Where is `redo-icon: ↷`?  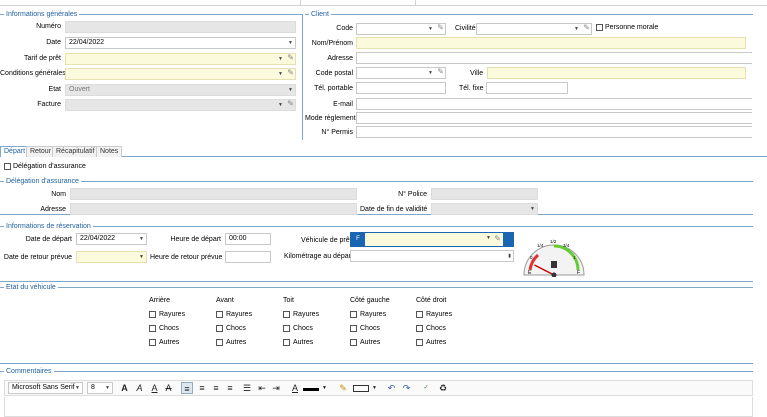
redo-icon: ↷ is located at coordinates (406, 388).